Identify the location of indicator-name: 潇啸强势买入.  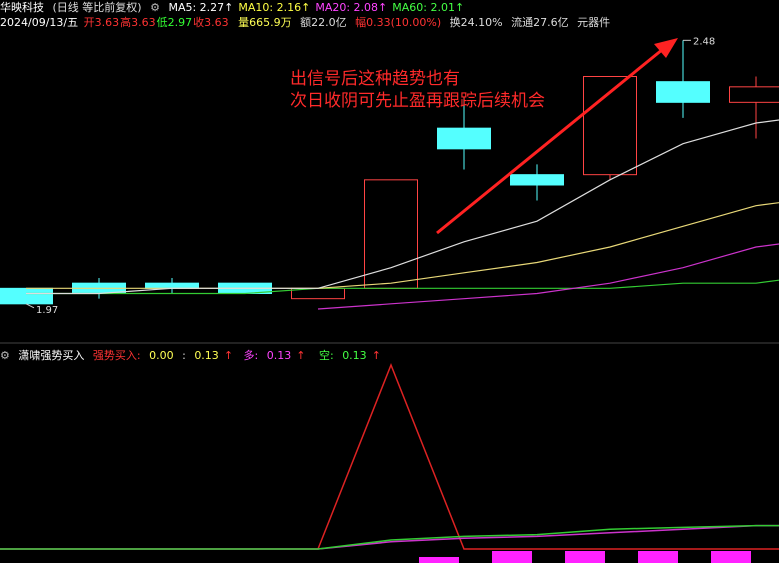
(51, 355).